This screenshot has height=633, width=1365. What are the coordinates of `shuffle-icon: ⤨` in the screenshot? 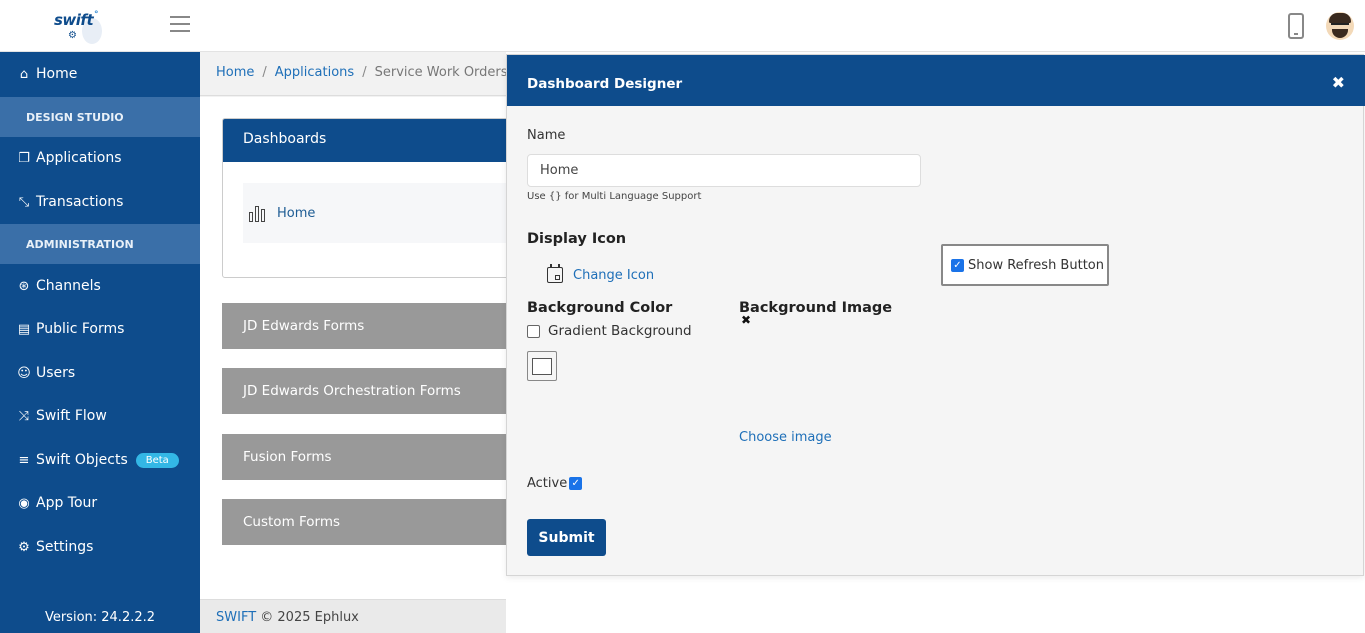 It's located at (24, 416).